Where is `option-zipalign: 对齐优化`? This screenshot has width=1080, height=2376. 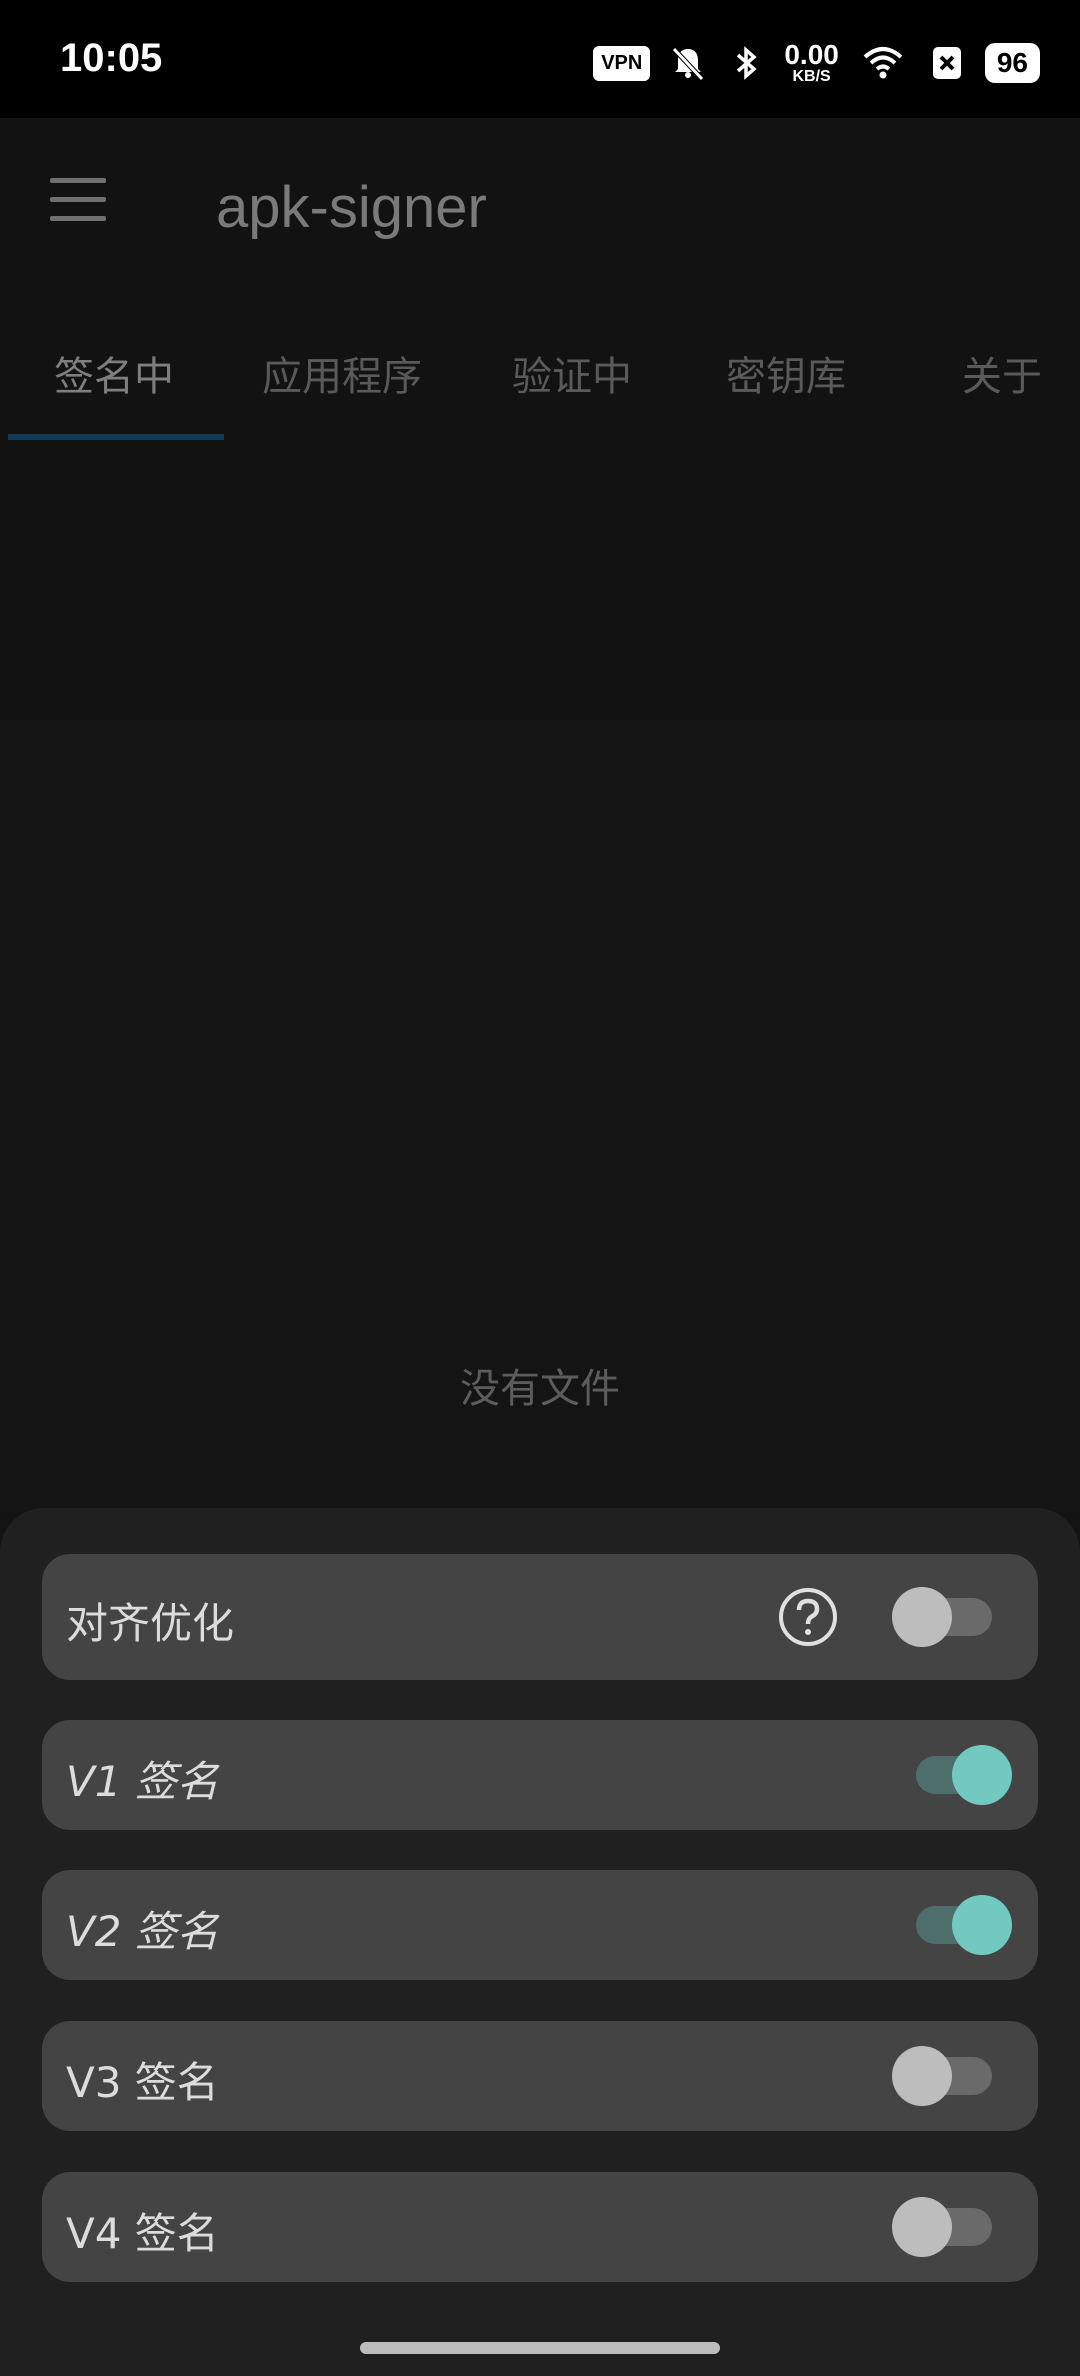
option-zipalign: 对齐优化 is located at coordinates (540, 1617).